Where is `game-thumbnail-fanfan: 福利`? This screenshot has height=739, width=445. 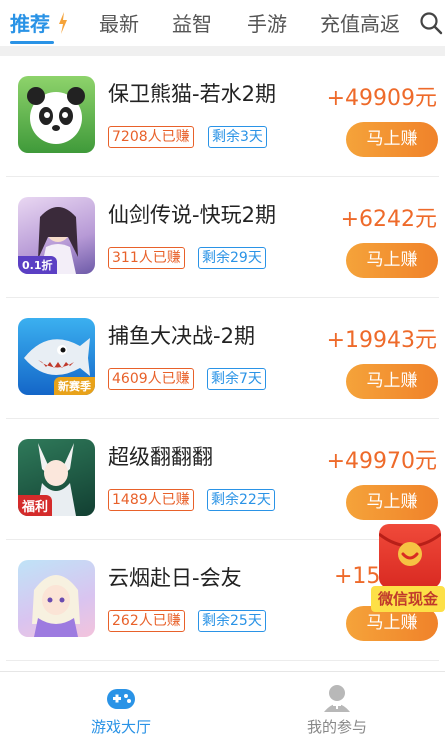 game-thumbnail-fanfan: 福利 is located at coordinates (56, 477).